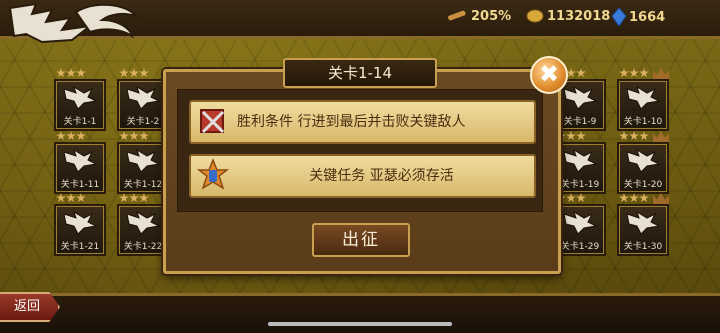 Image resolution: width=720 pixels, height=333 pixels. Describe the element at coordinates (74, 23) in the screenshot. I see `dragon-logo-icon` at that location.